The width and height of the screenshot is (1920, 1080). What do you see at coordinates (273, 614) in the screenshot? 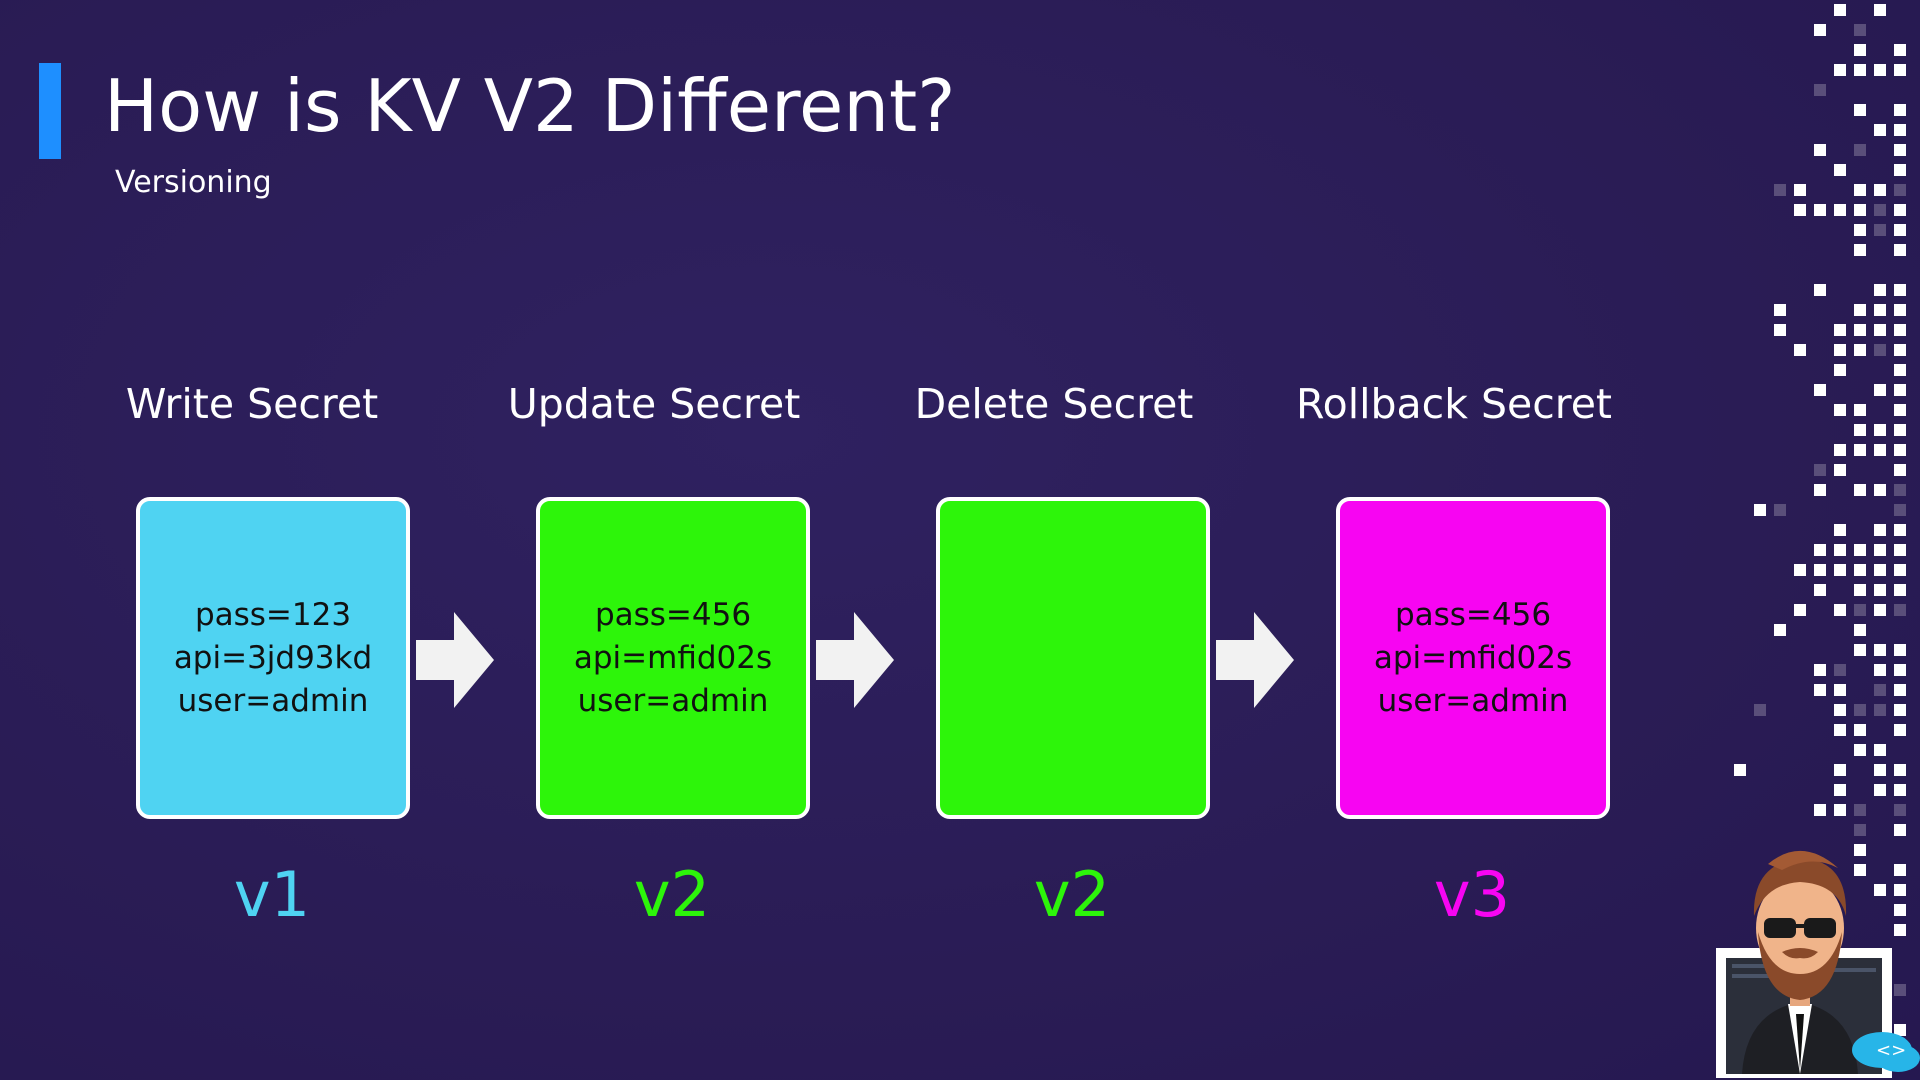
I see `secret-line-pass: pass=123` at bounding box center [273, 614].